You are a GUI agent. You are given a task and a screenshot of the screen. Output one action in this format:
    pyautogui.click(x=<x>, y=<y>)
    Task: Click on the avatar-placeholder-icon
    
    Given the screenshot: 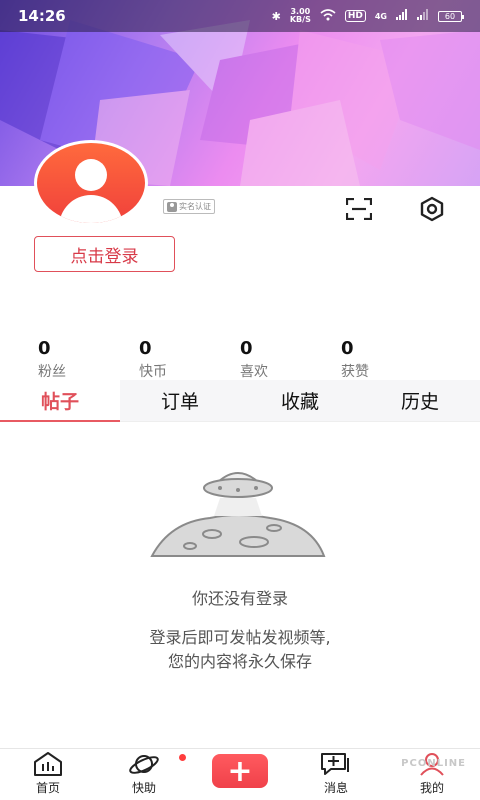 What is the action you would take?
    pyautogui.click(x=91, y=183)
    